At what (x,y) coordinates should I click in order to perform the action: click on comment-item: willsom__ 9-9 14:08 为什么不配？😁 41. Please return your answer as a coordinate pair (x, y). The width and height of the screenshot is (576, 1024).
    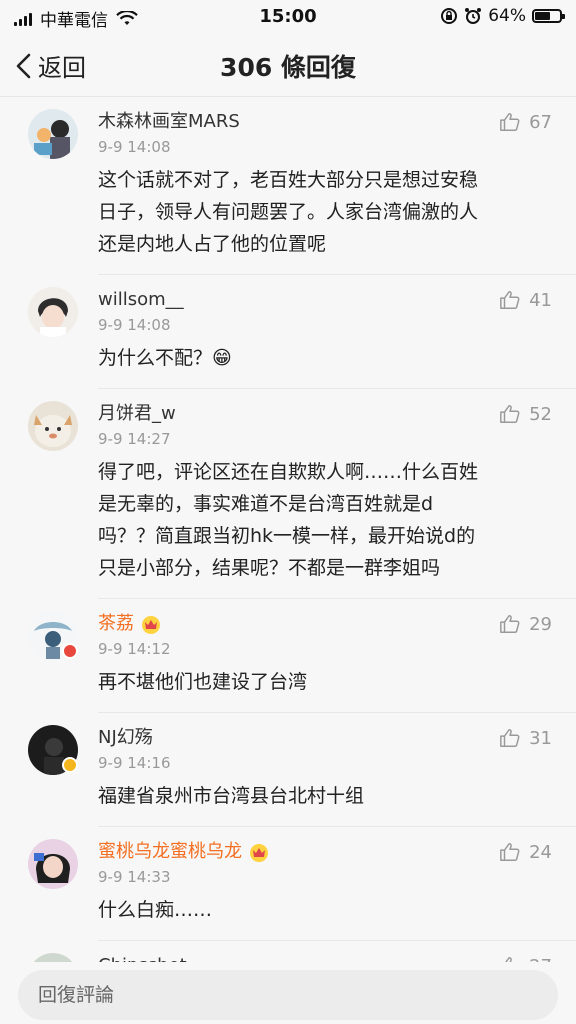
    Looking at the image, I should click on (302, 332).